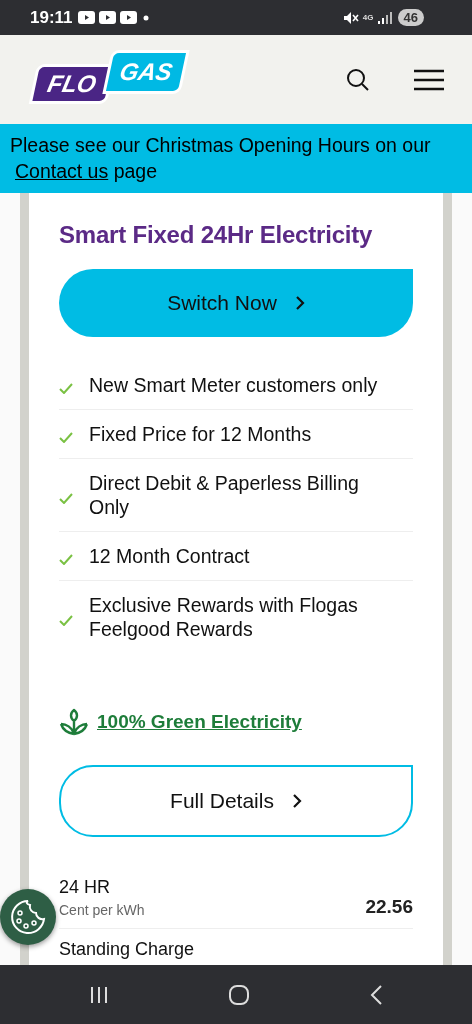 The height and width of the screenshot is (1024, 472). Describe the element at coordinates (199, 722) in the screenshot. I see `electricity-link: 100% Green Electricity` at that location.